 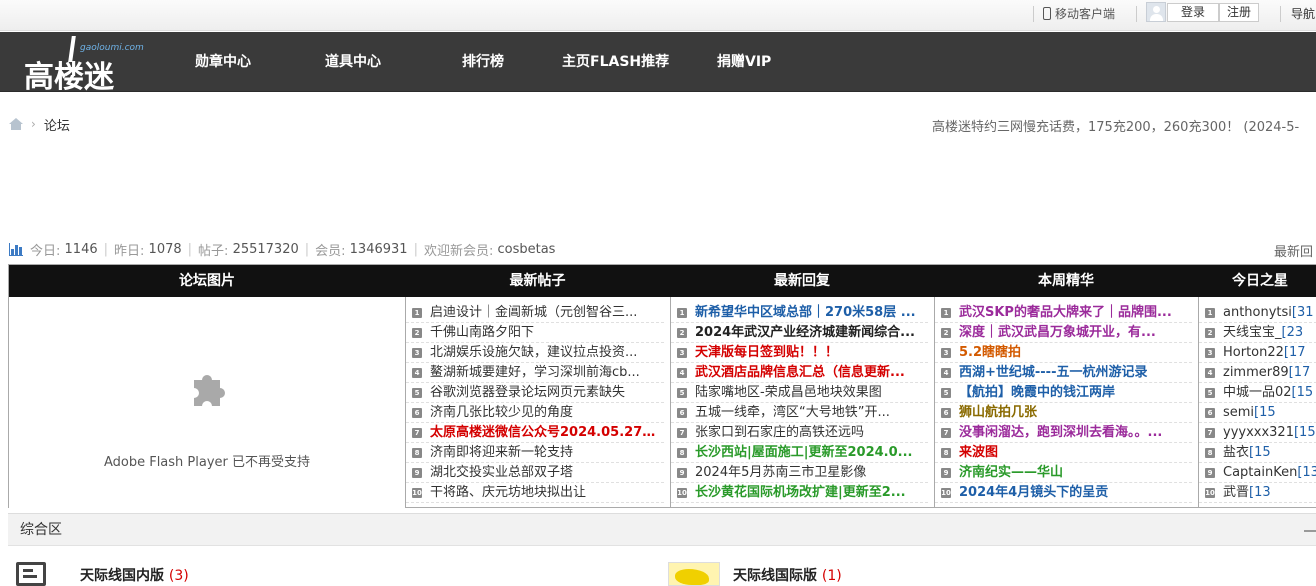 I want to click on navigation-link: 导航, so click(x=1303, y=13).